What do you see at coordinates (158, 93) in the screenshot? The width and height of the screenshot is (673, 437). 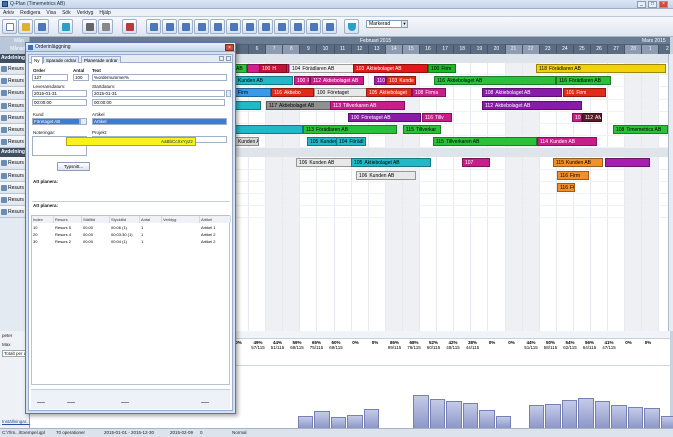 I see `start-date-input: 2015-01-31` at bounding box center [158, 93].